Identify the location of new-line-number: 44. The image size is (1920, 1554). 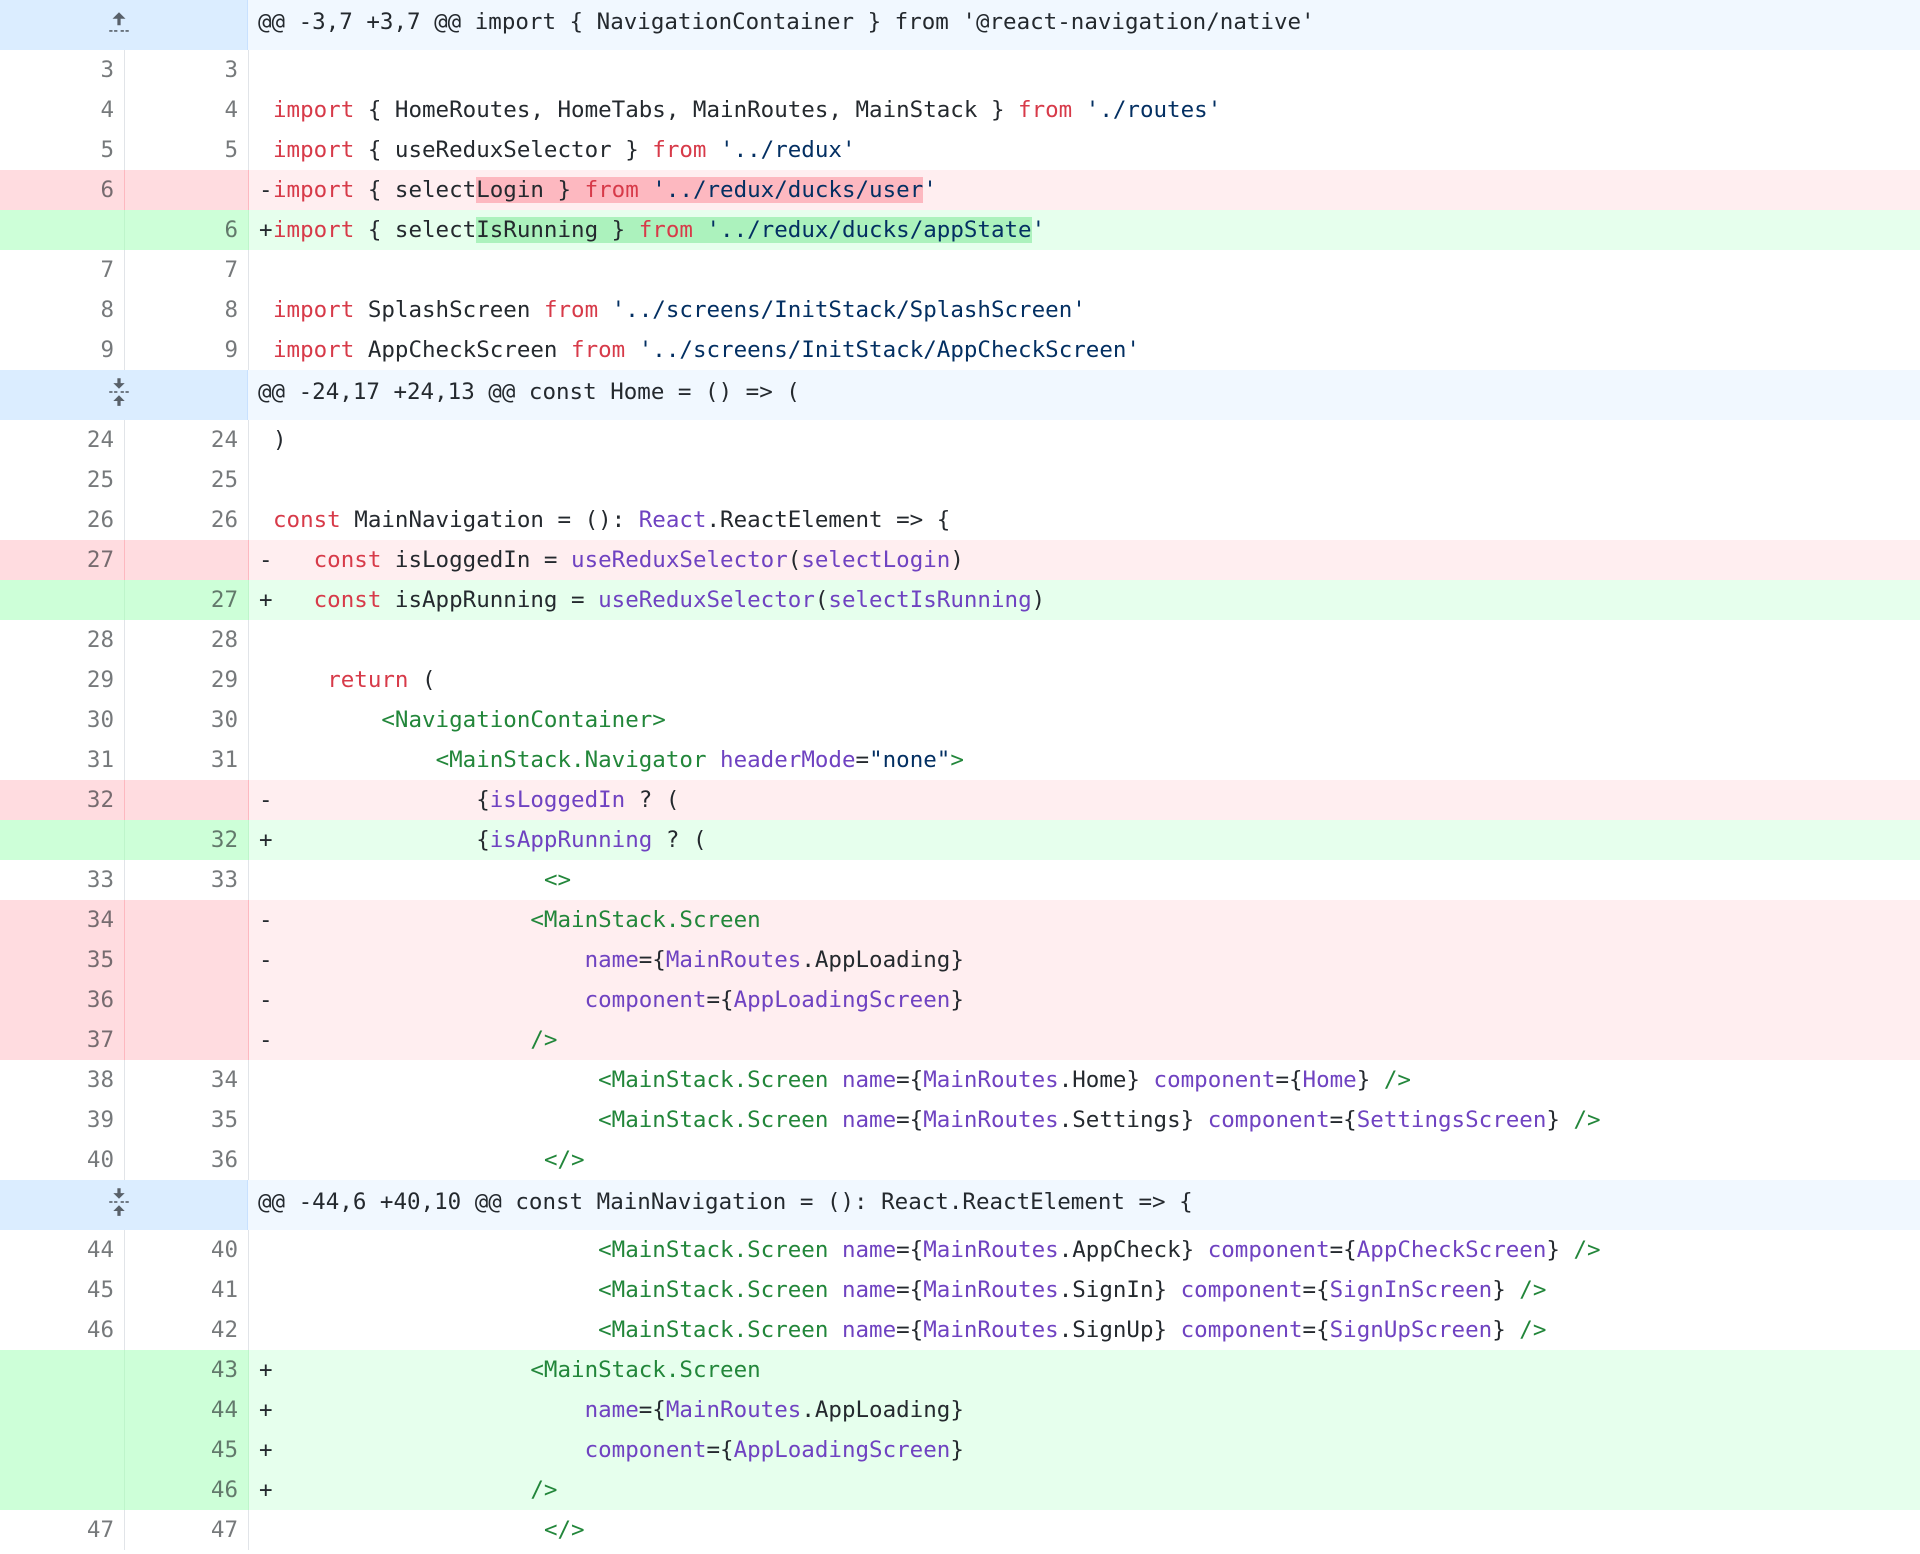
(187, 1410).